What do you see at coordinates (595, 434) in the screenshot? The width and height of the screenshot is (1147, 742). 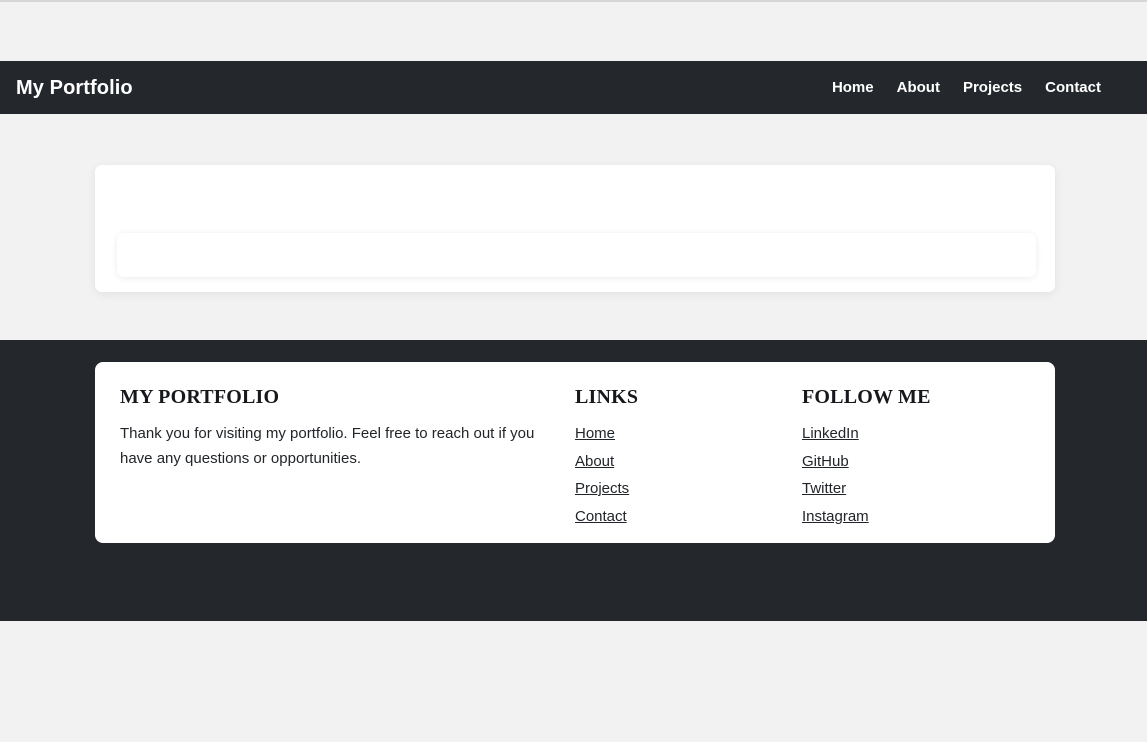 I see `footer-link-home: Home` at bounding box center [595, 434].